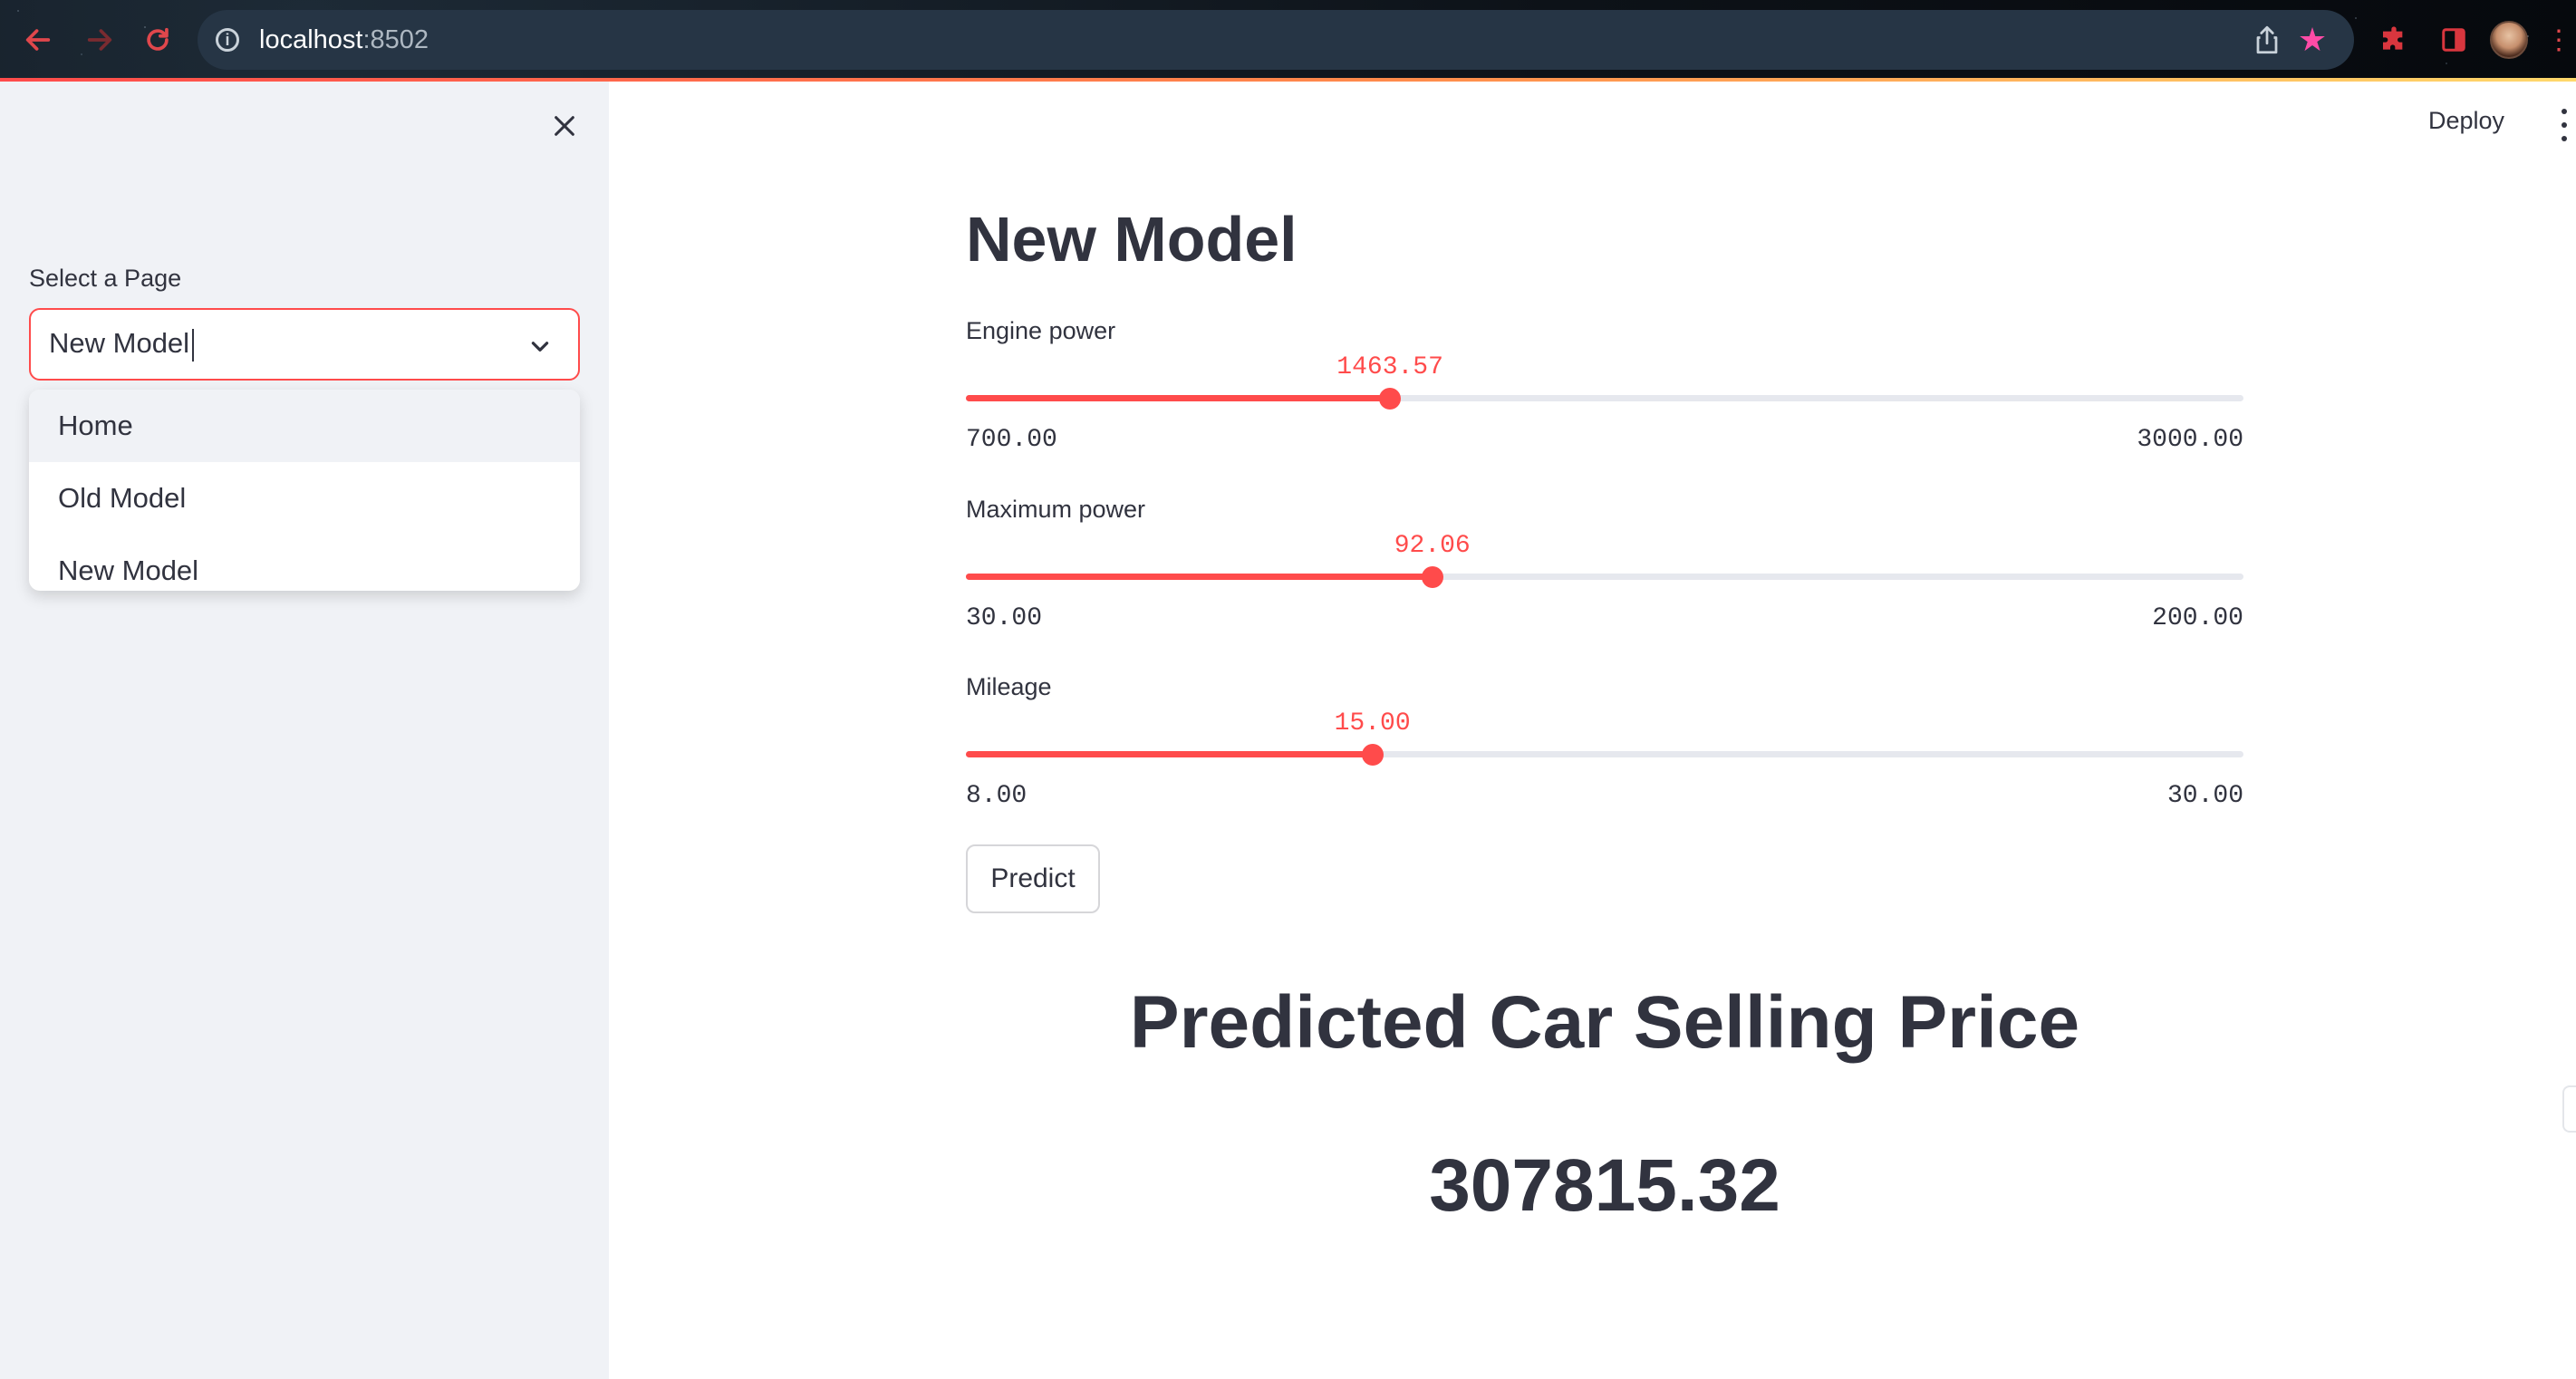 Image resolution: width=2576 pixels, height=1379 pixels. I want to click on address-bar: i localhost:8502 ★, so click(1276, 40).